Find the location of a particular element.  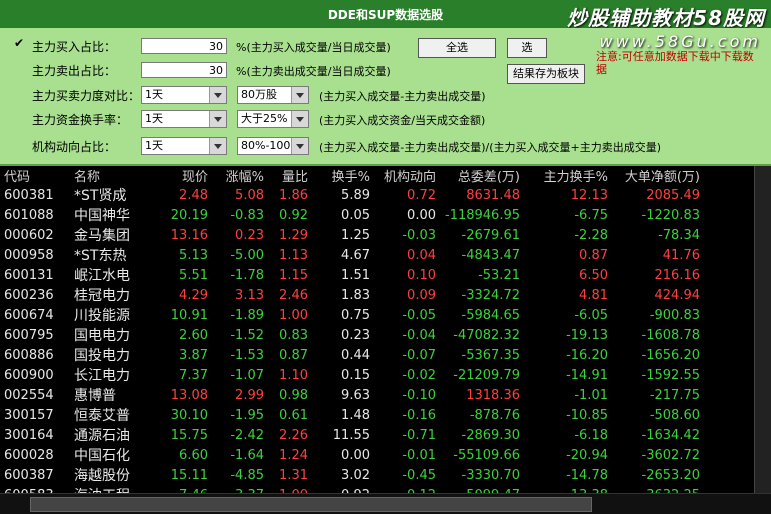

cell-big-net: -2653.20 is located at coordinates (670, 475).